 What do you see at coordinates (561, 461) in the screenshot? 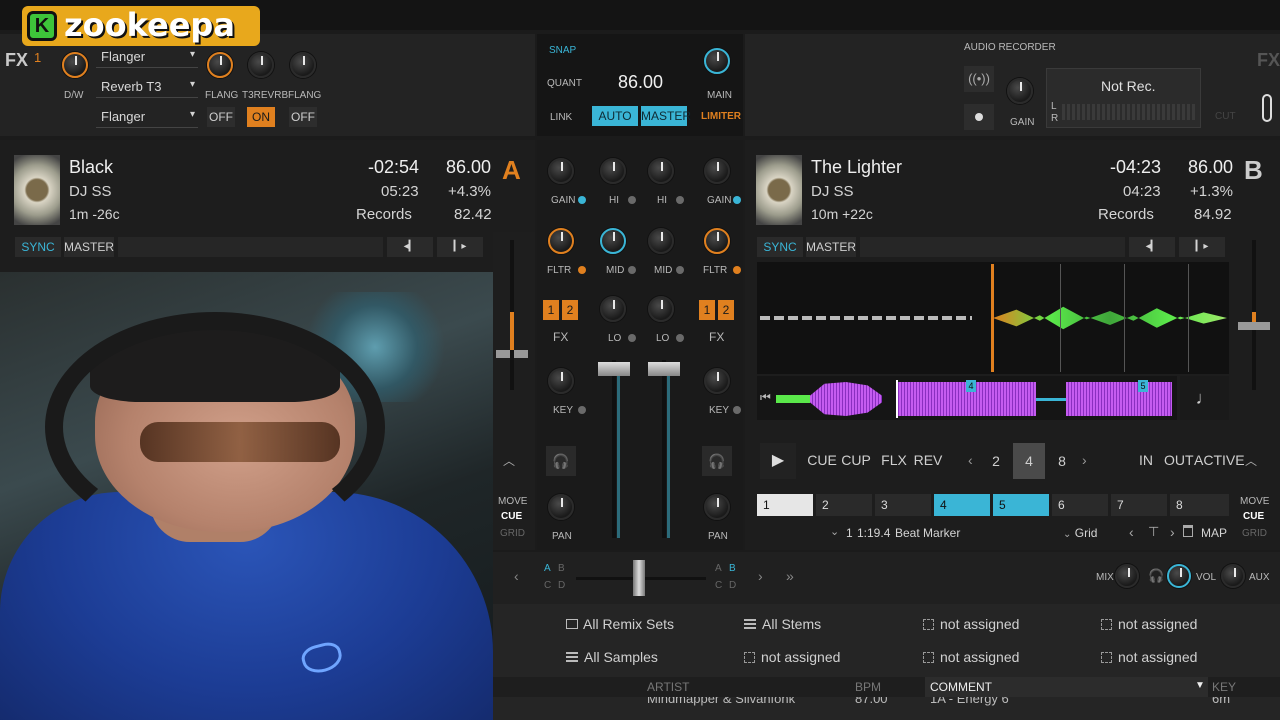
I see `channel-1-cue-button: 🎧` at bounding box center [561, 461].